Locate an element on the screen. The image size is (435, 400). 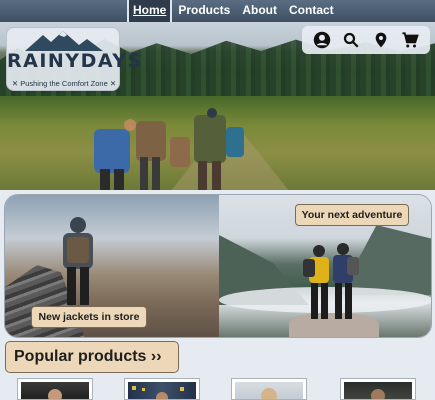
location-pin-icon is located at coordinates (381, 40).